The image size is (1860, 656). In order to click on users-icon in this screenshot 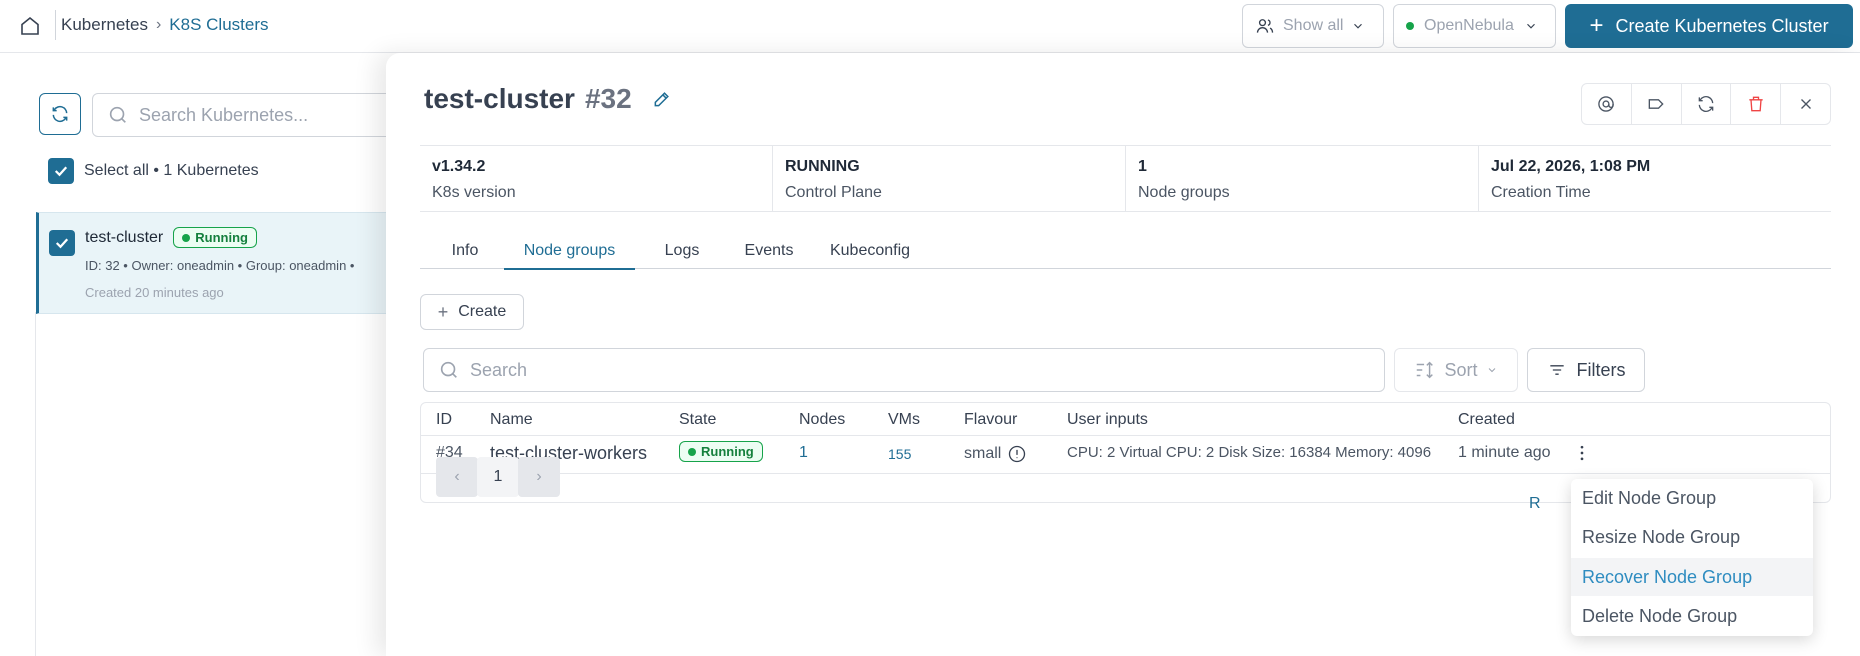, I will do `click(1265, 26)`.